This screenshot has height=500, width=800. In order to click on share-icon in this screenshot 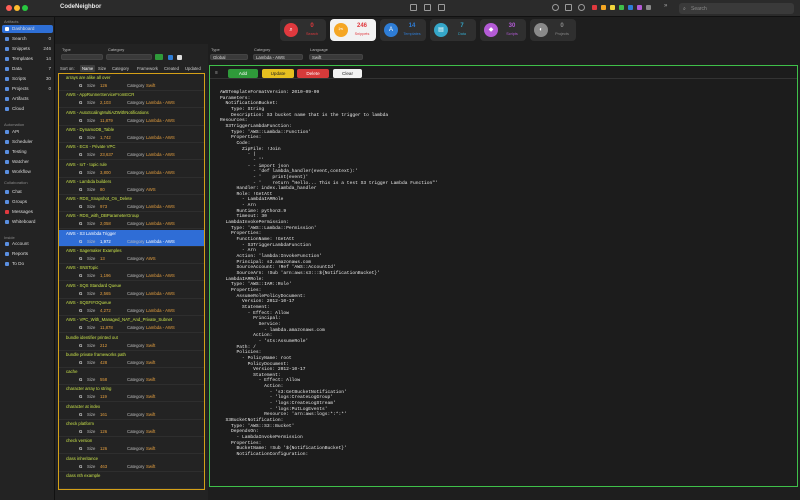, I will do `click(427, 7)`.